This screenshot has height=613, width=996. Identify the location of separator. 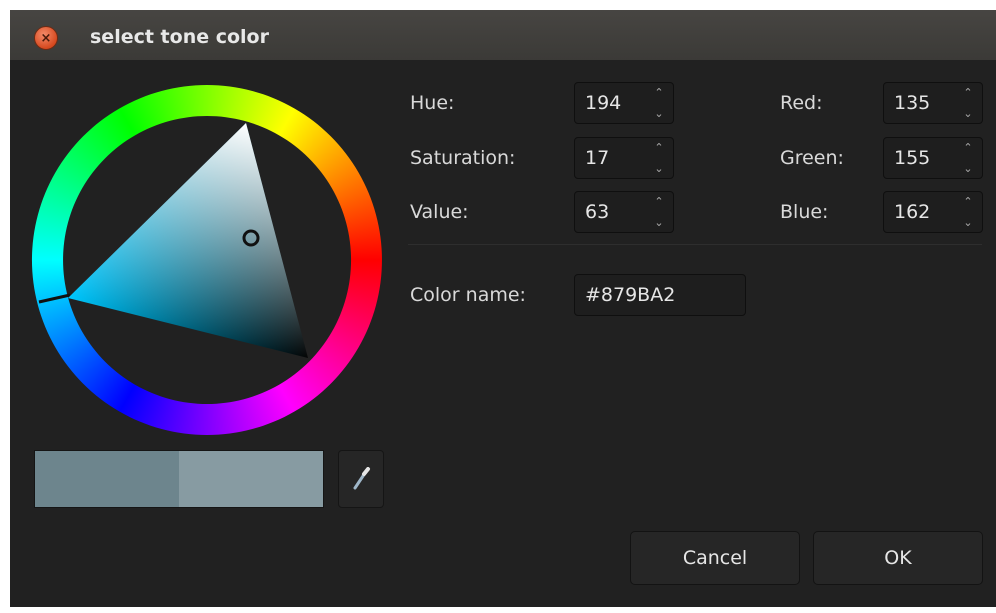
(695, 244).